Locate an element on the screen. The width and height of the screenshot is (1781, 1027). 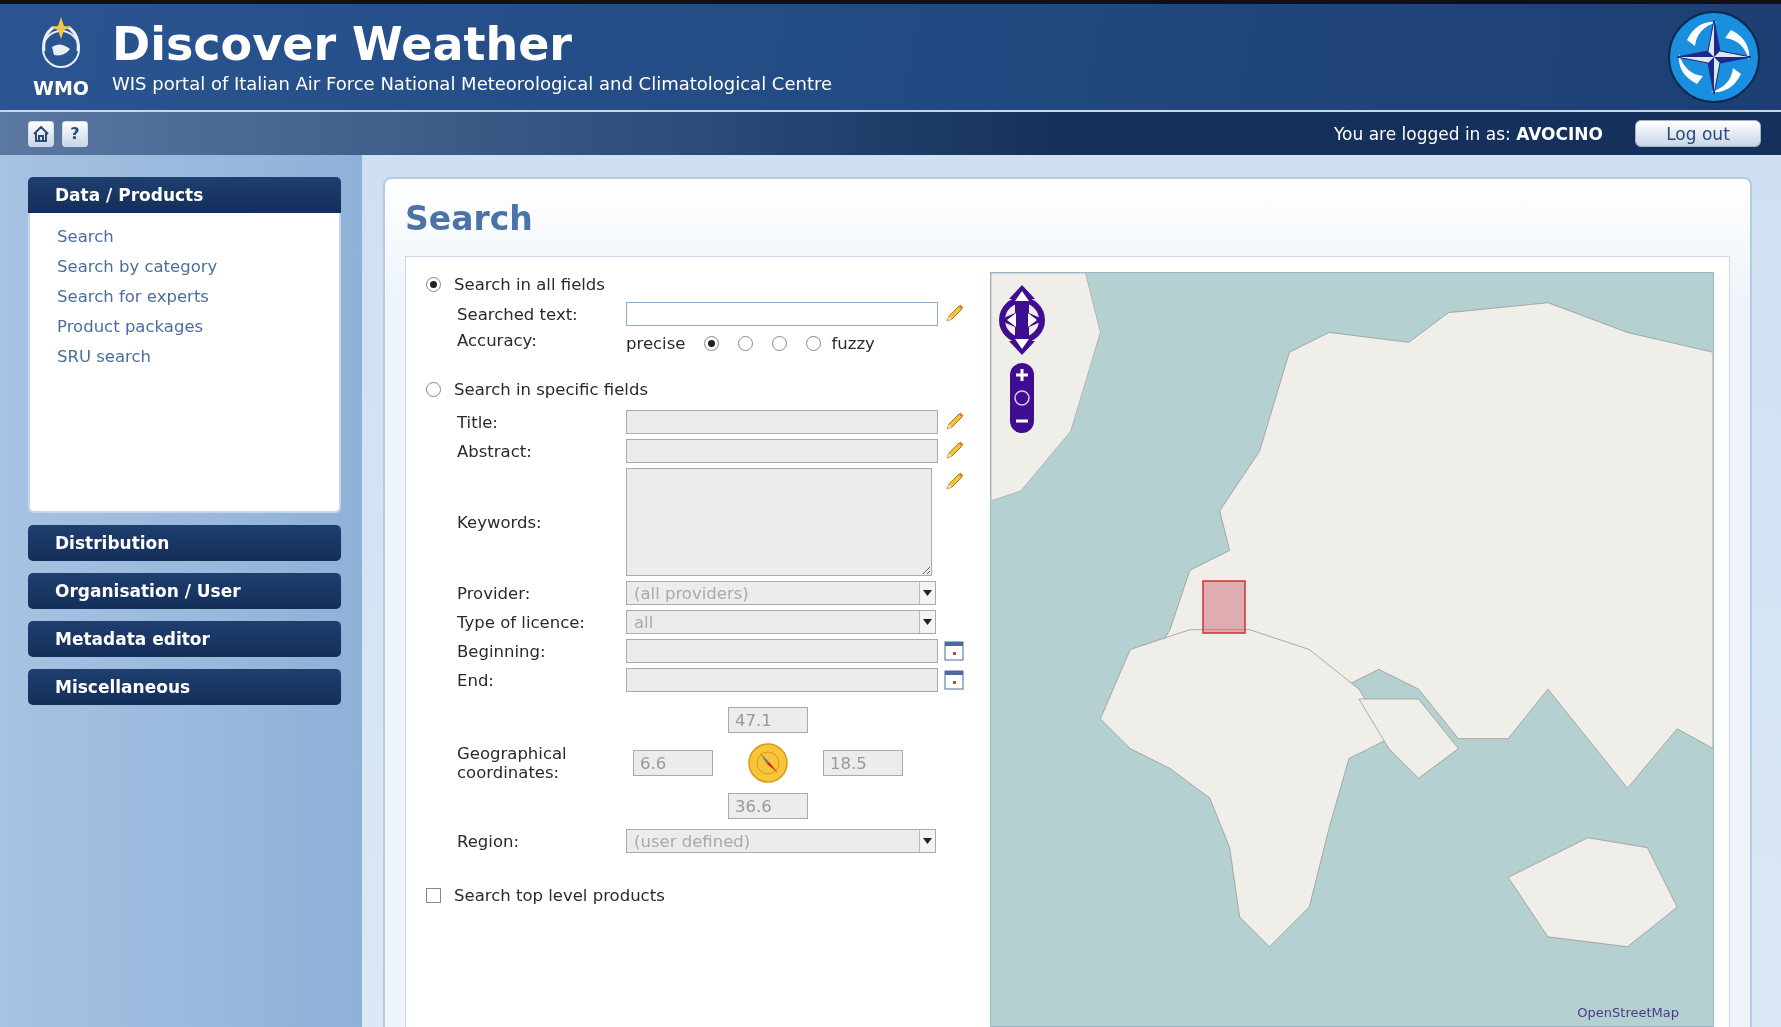
field-label: Accuracy: is located at coordinates (497, 340).